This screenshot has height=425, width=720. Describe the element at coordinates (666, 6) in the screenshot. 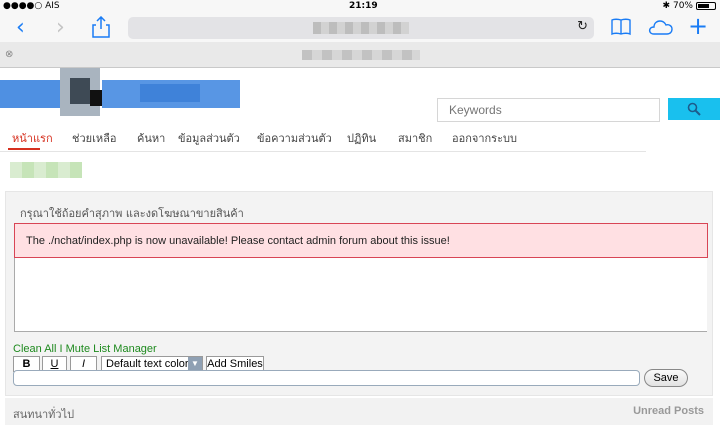

I see `bluetooth-icon: ✱` at that location.